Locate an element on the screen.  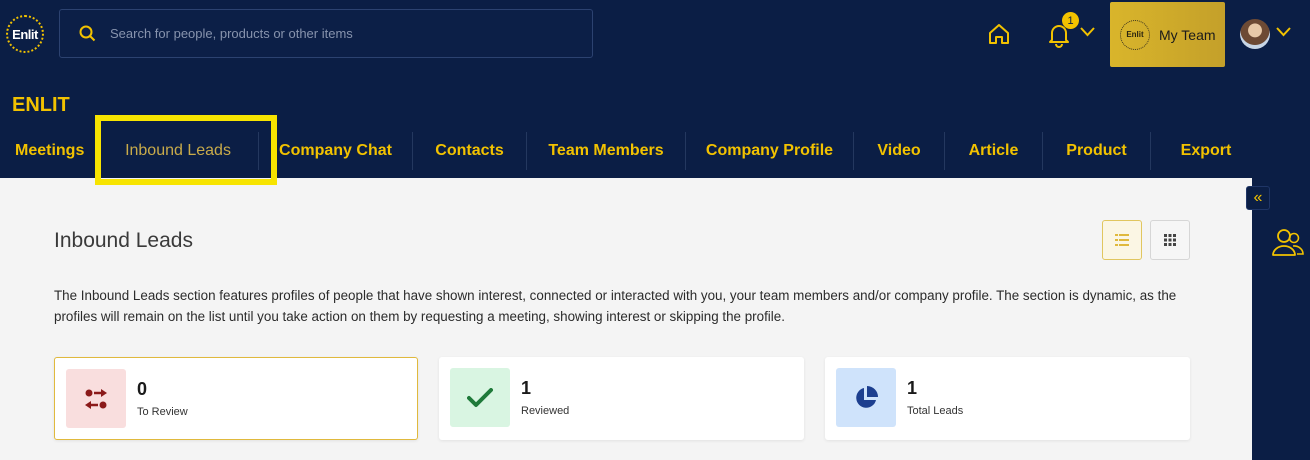
team-logo: Enlit is located at coordinates (1135, 34).